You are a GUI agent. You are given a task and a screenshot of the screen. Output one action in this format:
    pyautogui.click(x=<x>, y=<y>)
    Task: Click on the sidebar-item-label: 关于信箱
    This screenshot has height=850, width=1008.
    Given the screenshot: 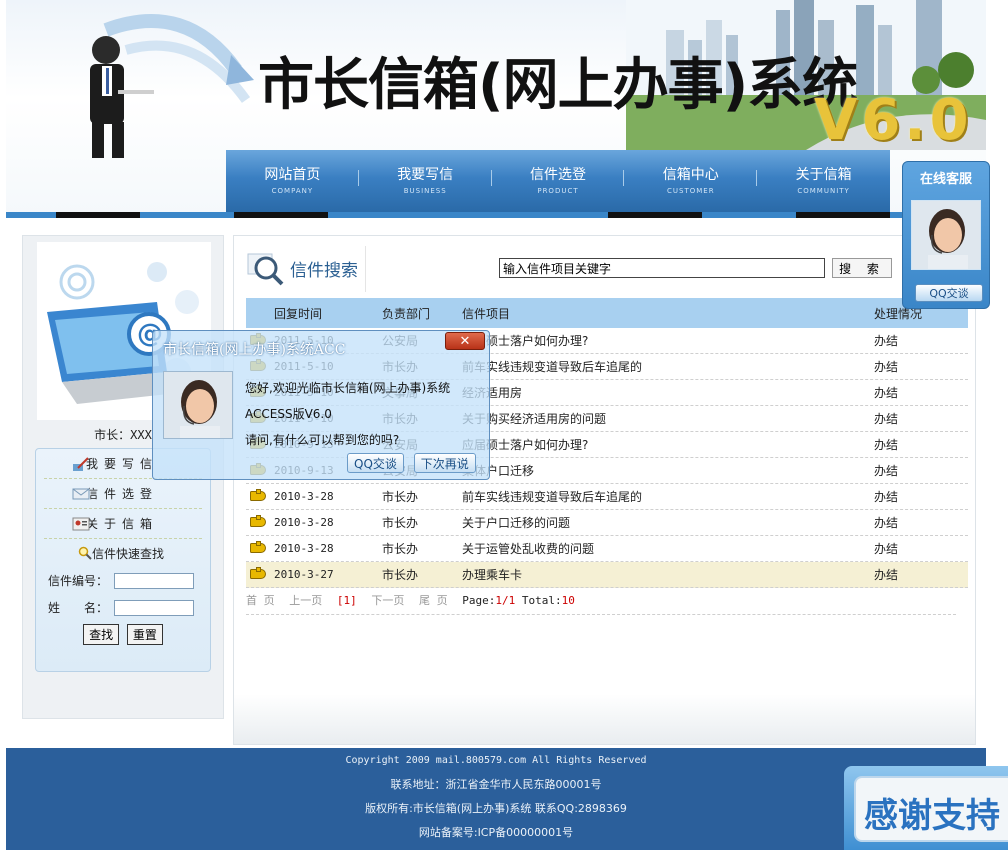 What is the action you would take?
    pyautogui.click(x=122, y=524)
    